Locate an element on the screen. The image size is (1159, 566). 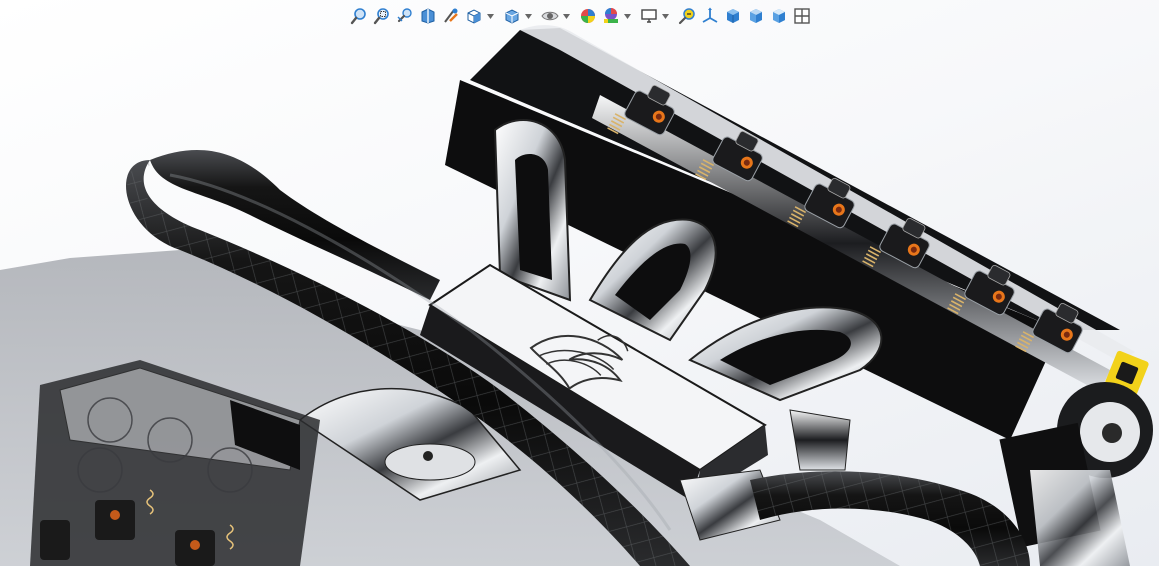
apply-scene-dropdown is located at coordinates (627, 16).